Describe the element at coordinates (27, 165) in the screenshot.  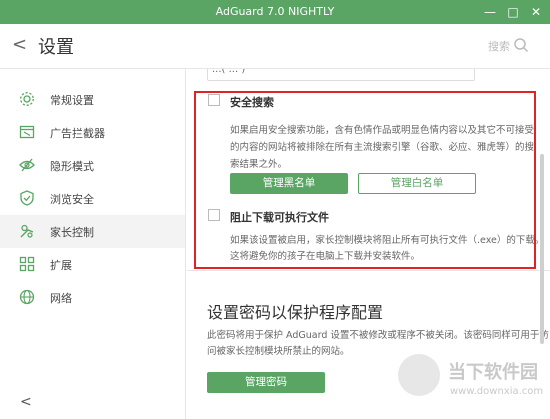
I see `stealth-eye-icon` at that location.